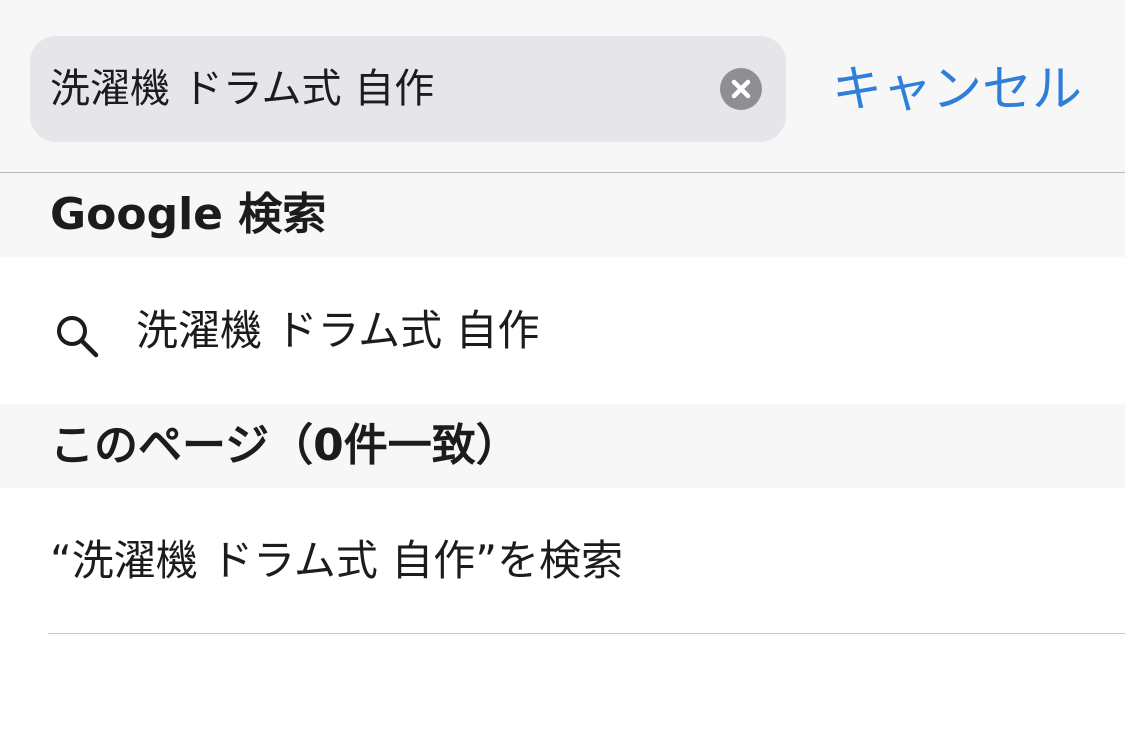 This screenshot has height=752, width=1125. I want to click on row-divider, so click(586, 633).